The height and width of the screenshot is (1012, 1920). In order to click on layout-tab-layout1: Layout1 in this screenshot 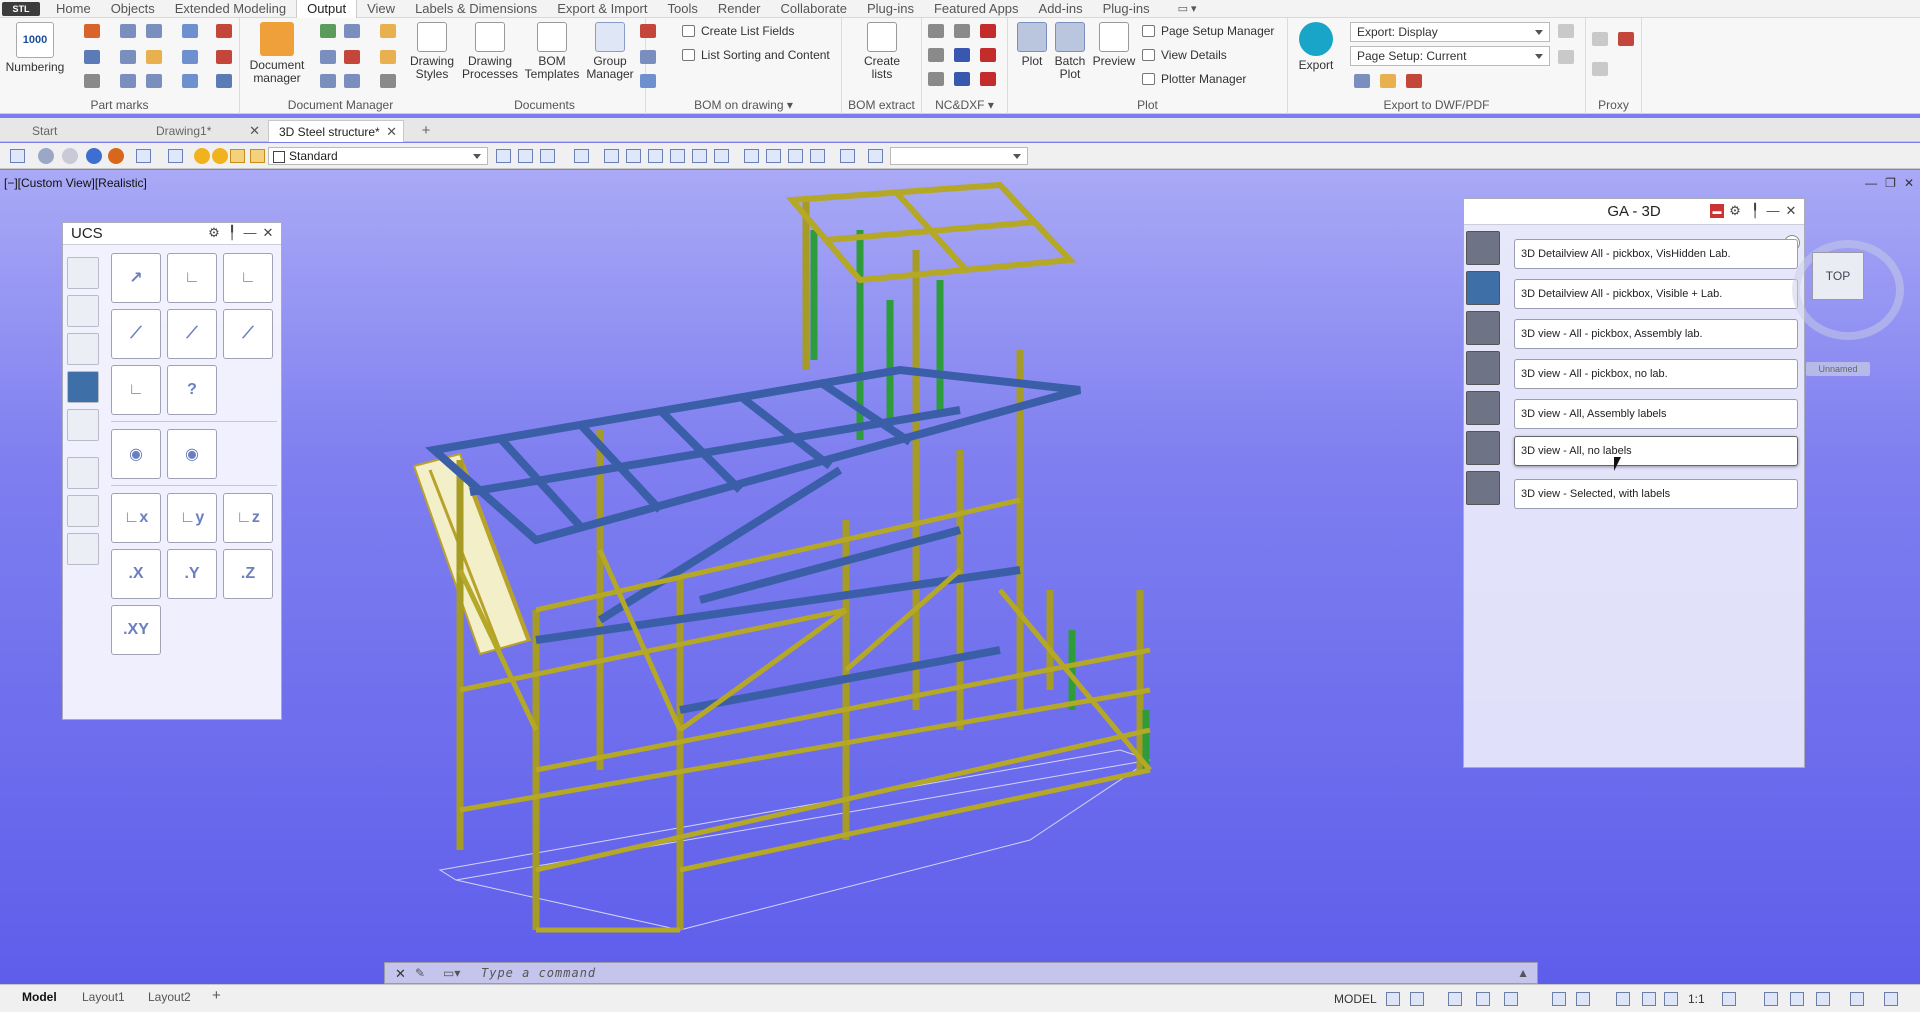, I will do `click(103, 997)`.